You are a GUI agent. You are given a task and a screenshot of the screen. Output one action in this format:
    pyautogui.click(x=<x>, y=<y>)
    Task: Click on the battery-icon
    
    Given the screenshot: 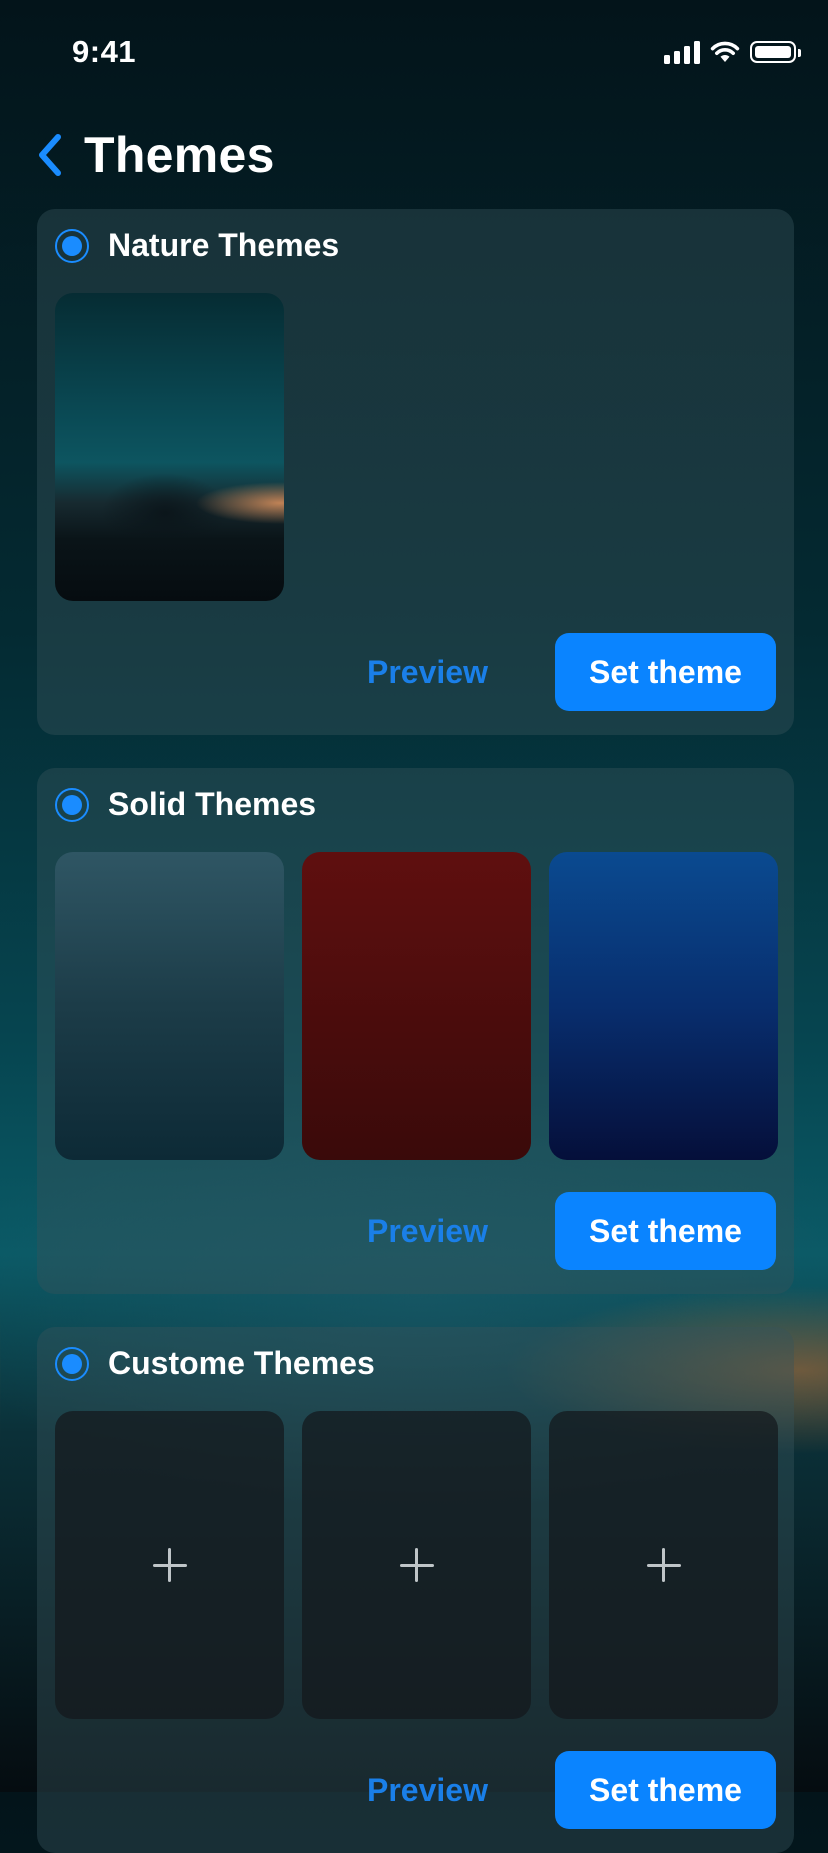 What is the action you would take?
    pyautogui.click(x=775, y=52)
    